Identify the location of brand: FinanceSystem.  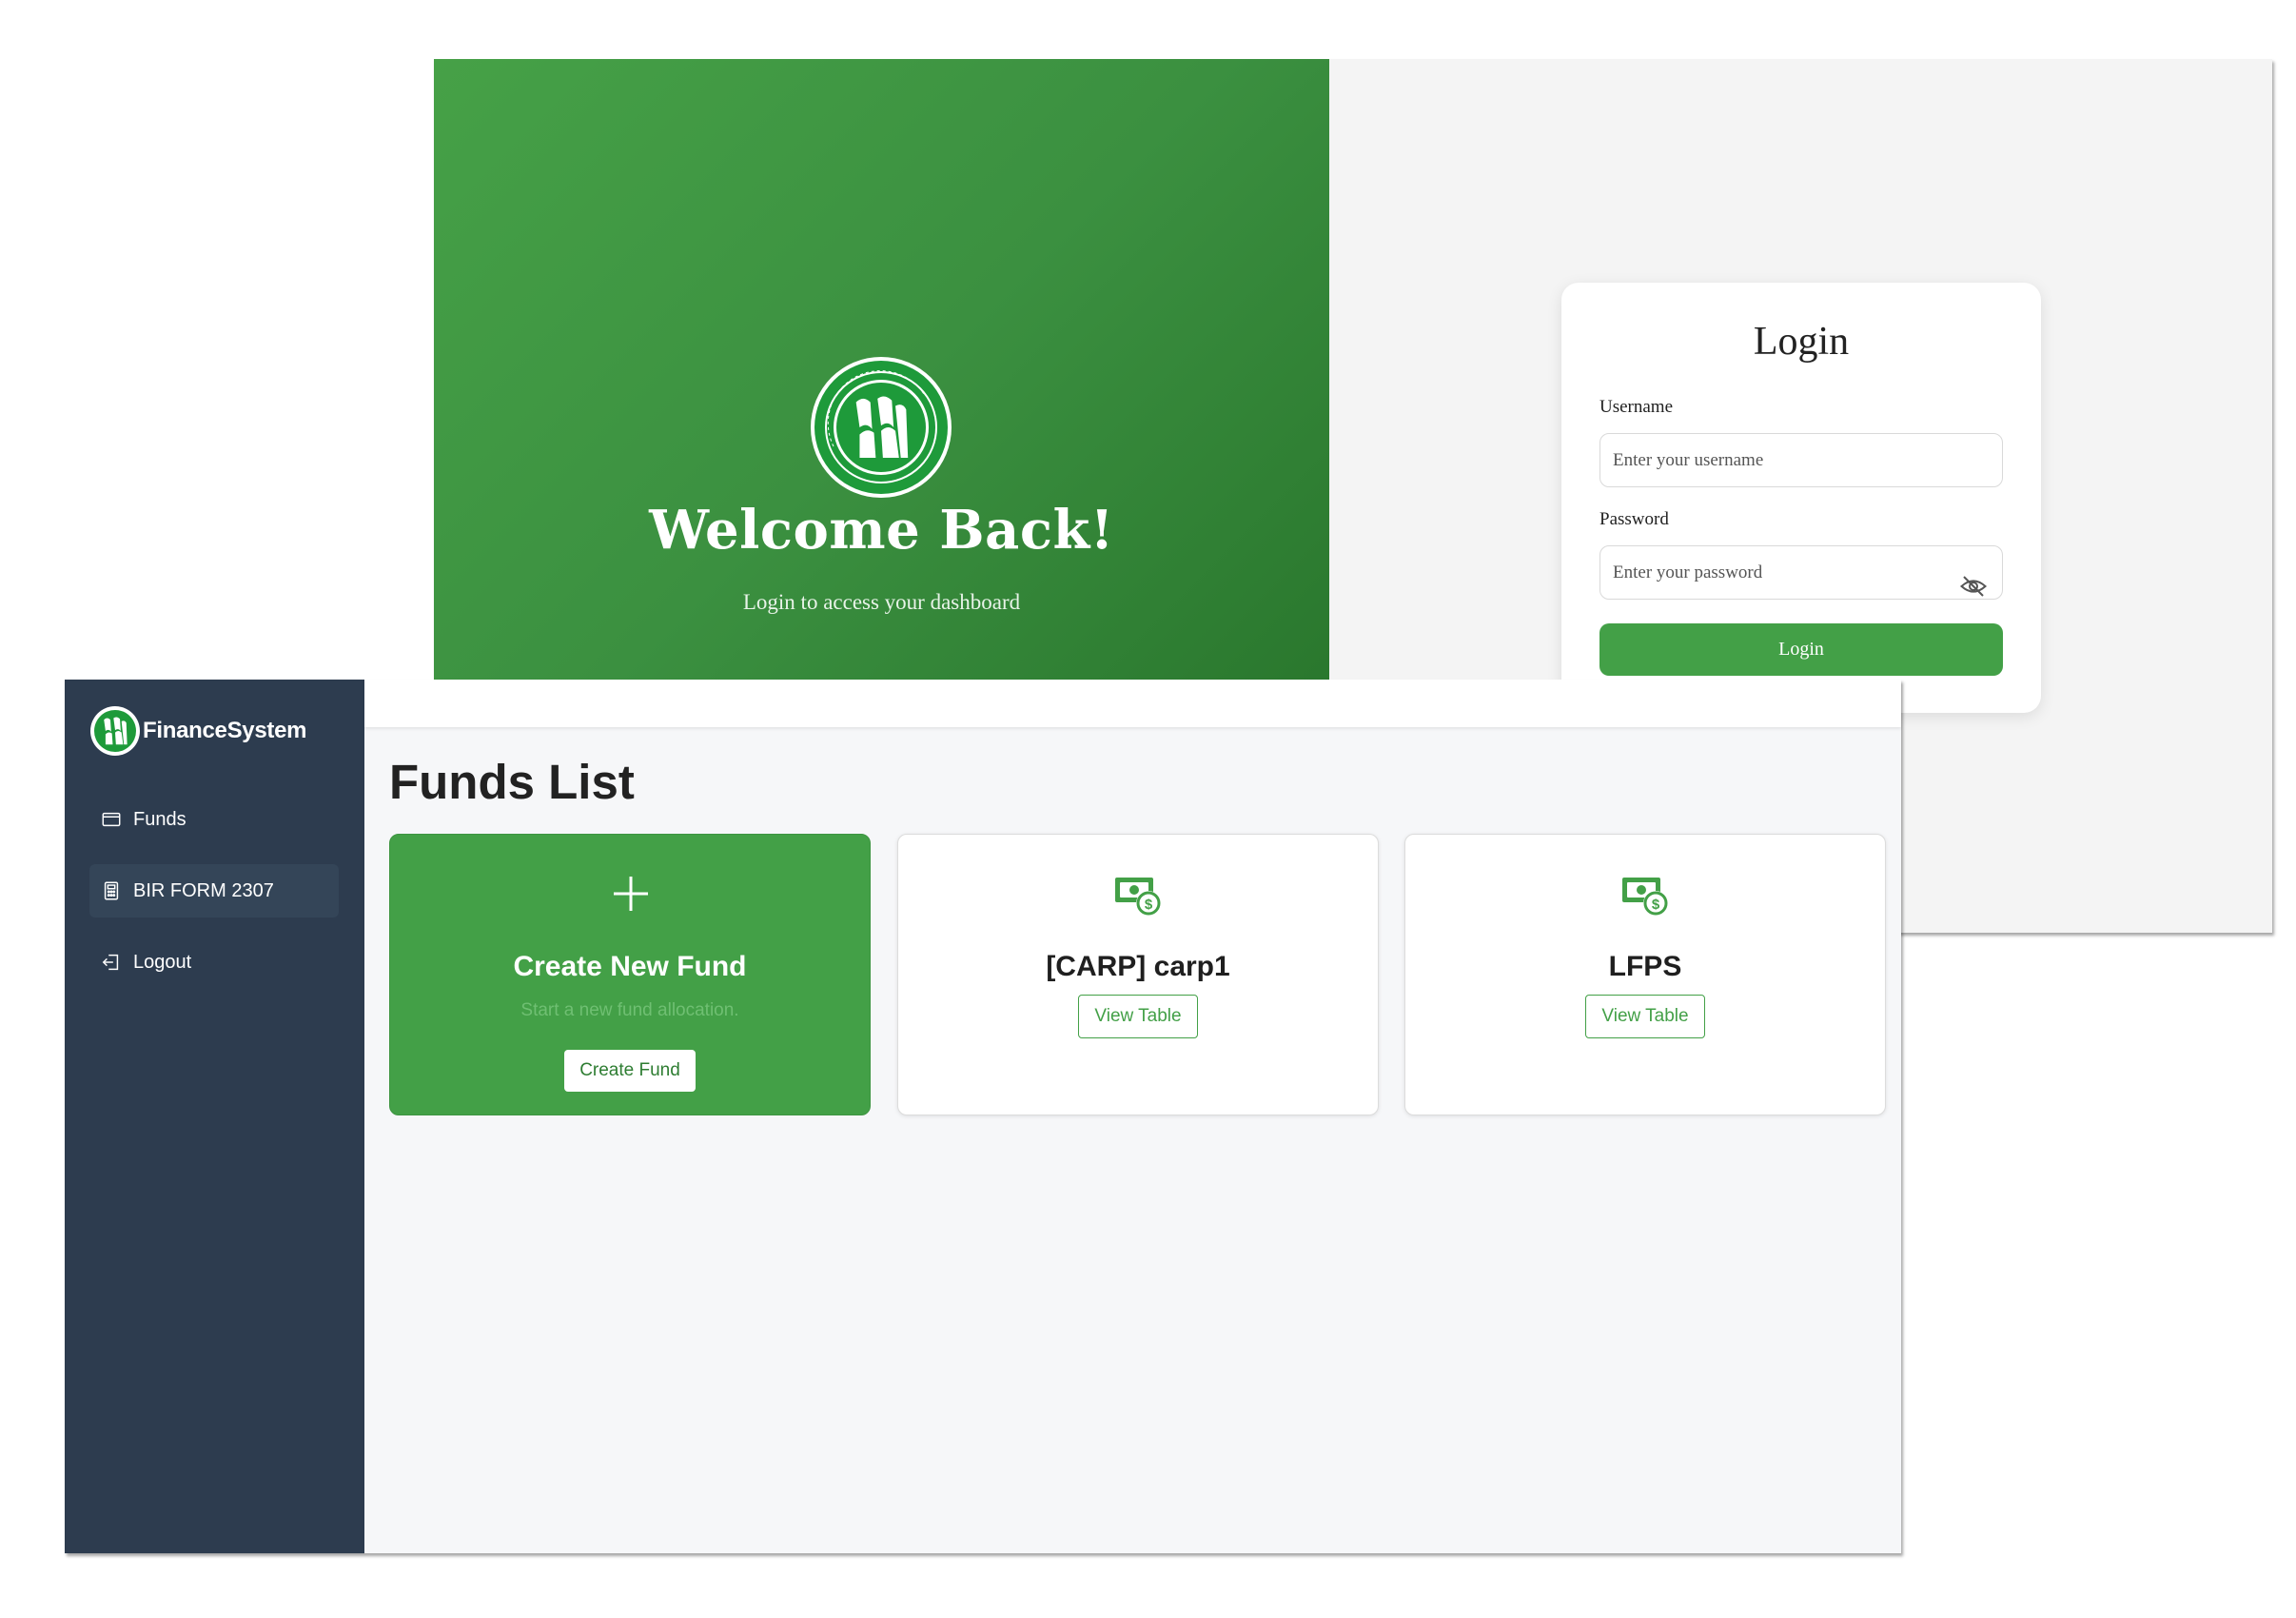
(197, 731).